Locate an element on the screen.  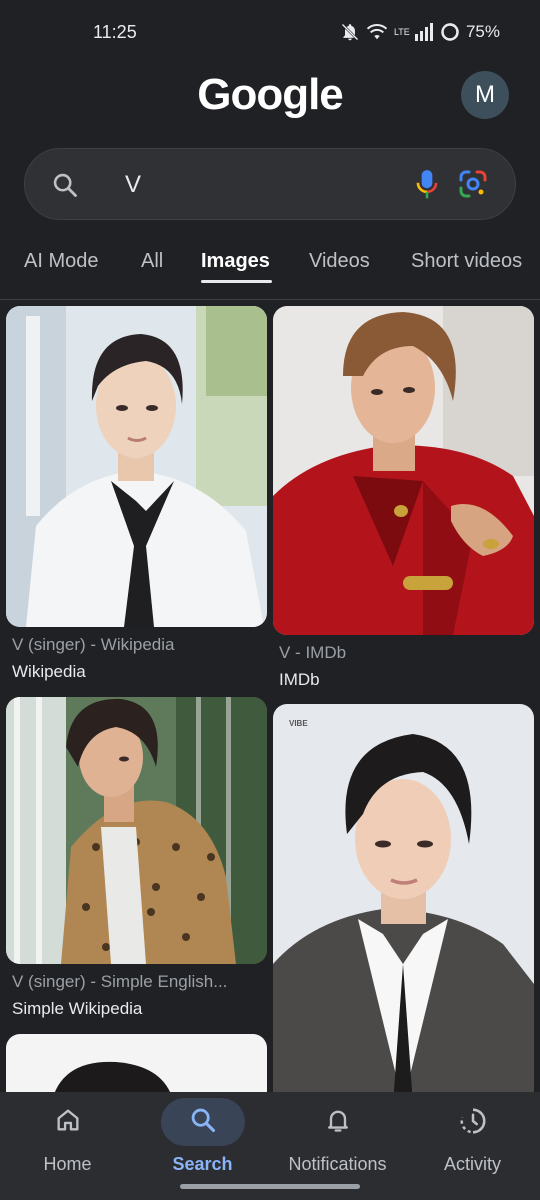
result-image-v-imdb is located at coordinates (403, 470).